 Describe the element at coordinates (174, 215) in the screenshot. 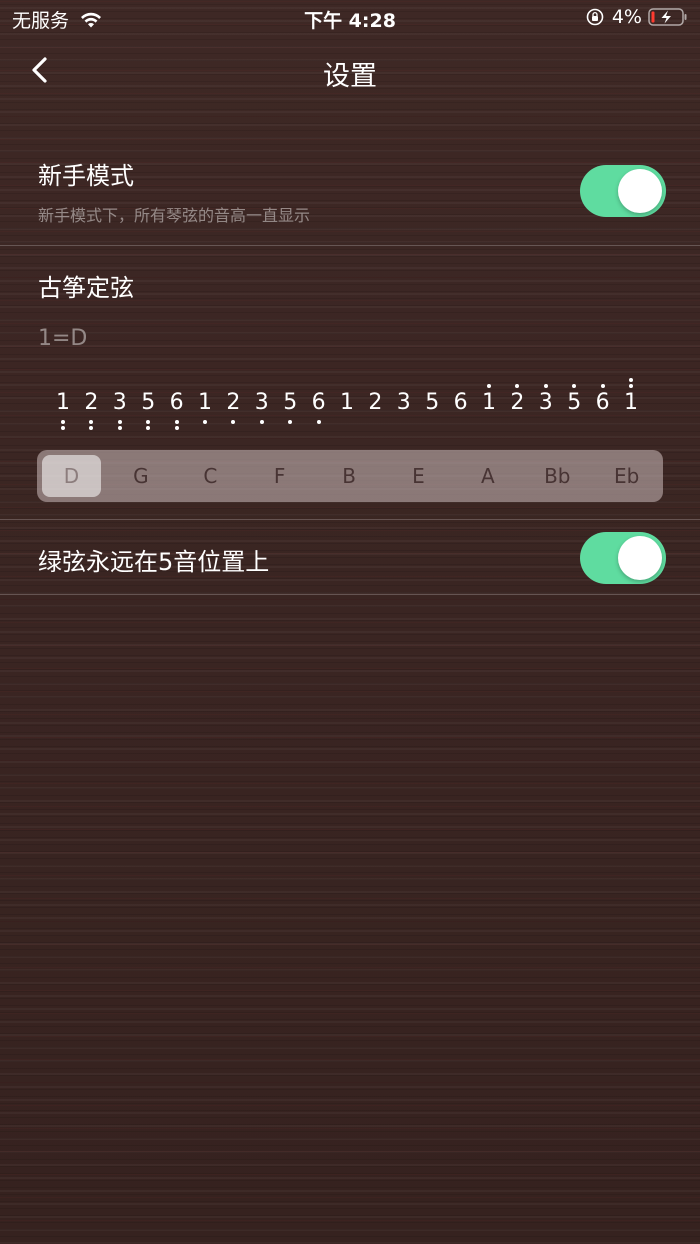

I see `beginner-mode-subtitle: 新手模式下，所有琴弦的音高一直显示` at that location.